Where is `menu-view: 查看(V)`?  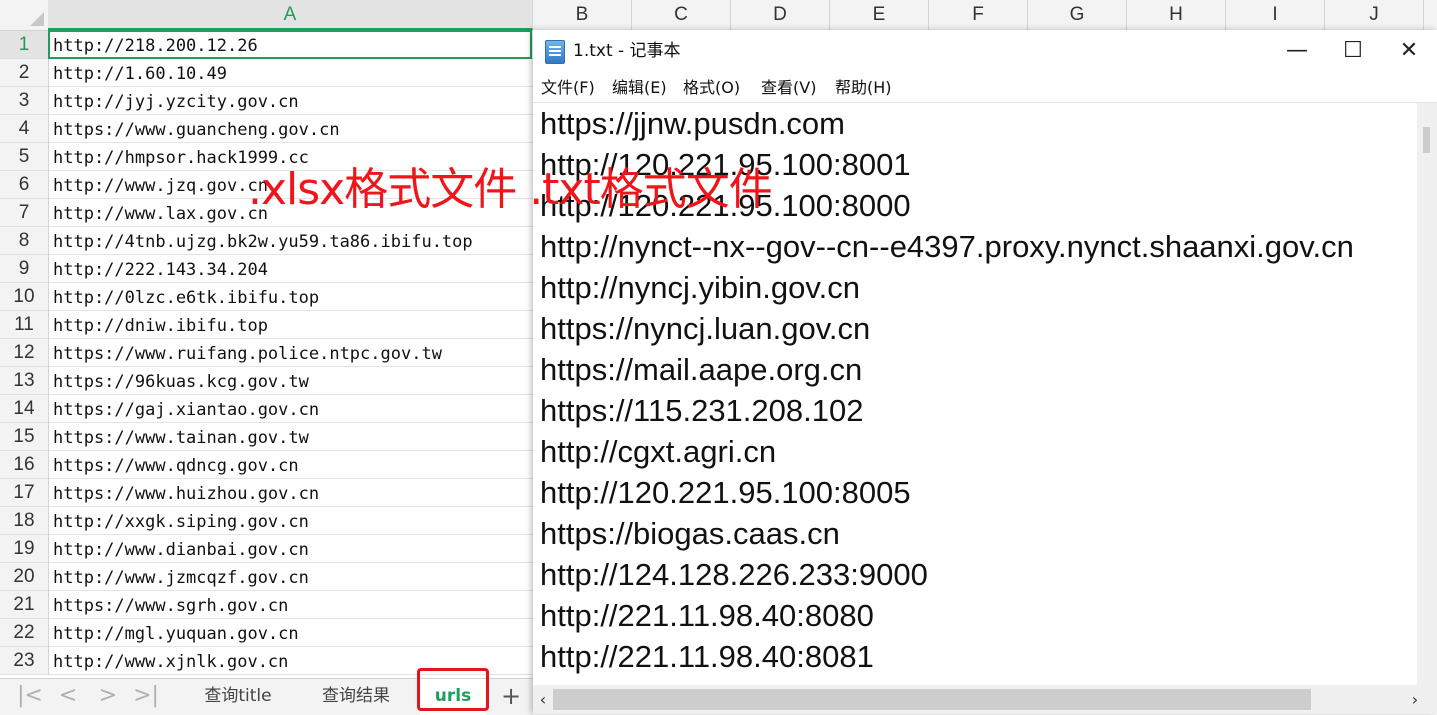
menu-view: 查看(V) is located at coordinates (788, 87).